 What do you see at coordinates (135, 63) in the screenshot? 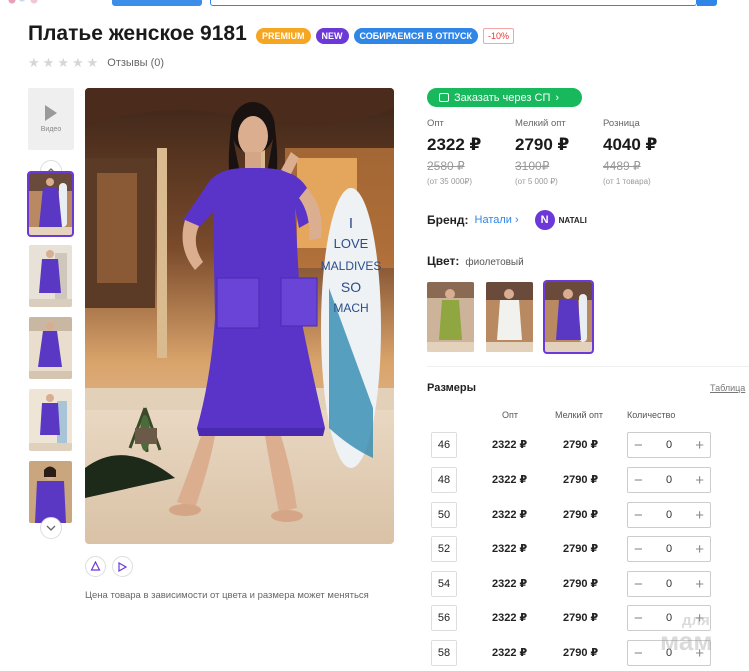
I see `reviews-link: Отзывы (0)` at bounding box center [135, 63].